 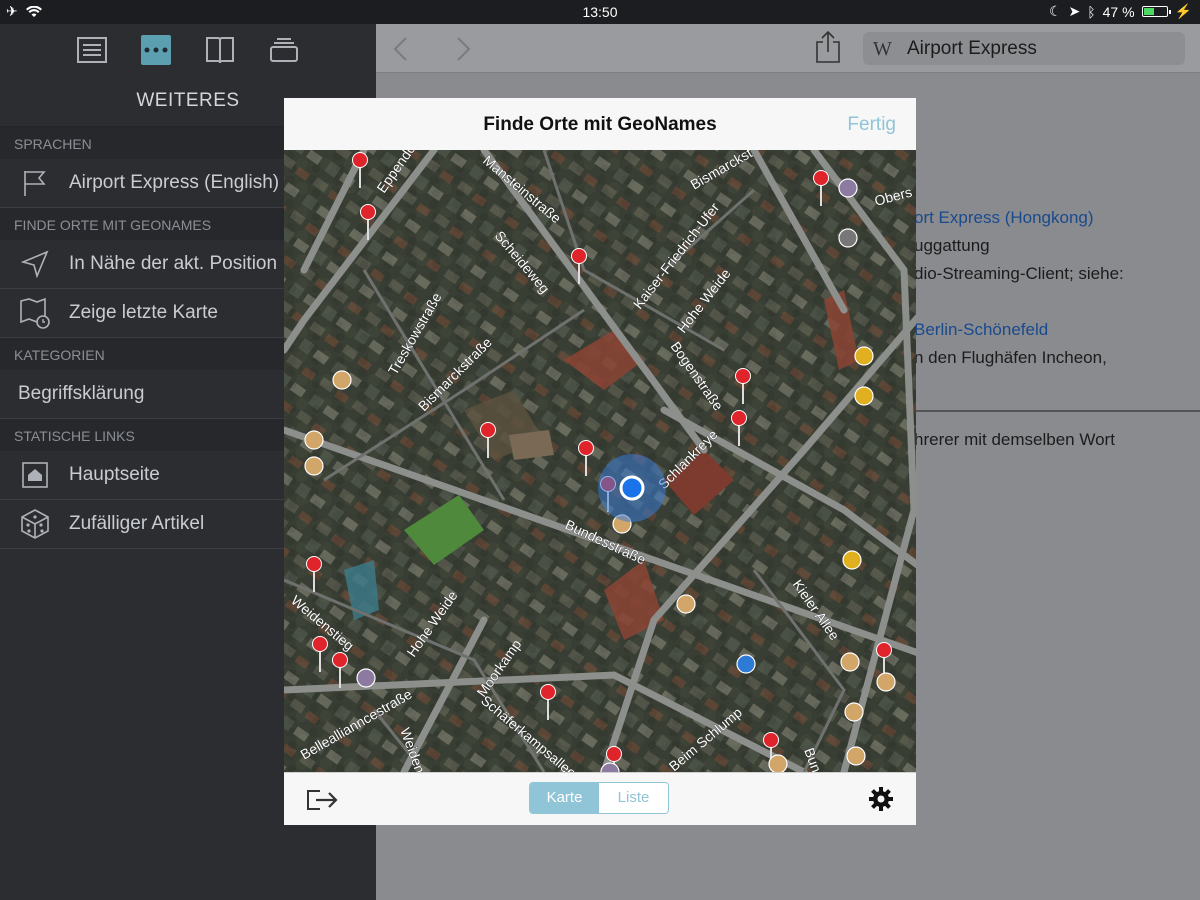 What do you see at coordinates (1010, 357) in the screenshot?
I see `article-line: n den Flughäfen Incheon,` at bounding box center [1010, 357].